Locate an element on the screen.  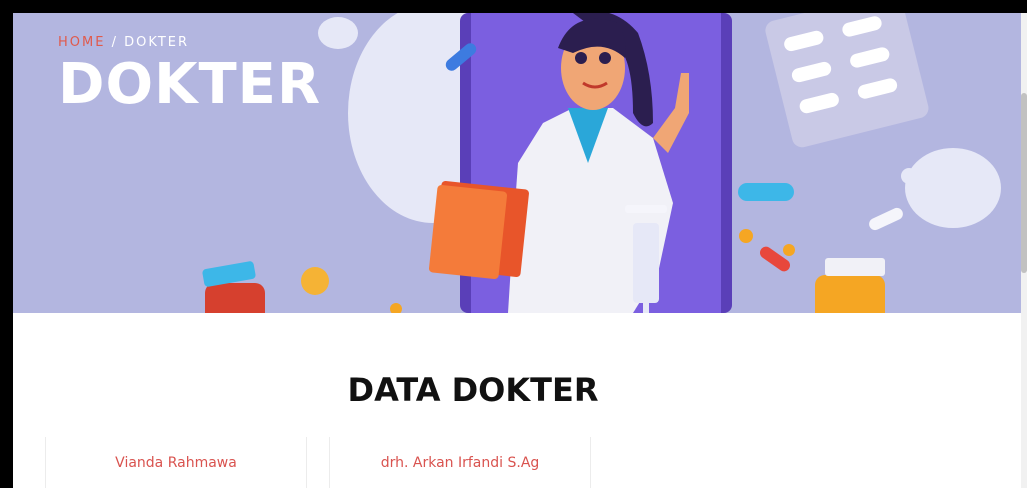
background-blob is located at coordinates (953, 188).